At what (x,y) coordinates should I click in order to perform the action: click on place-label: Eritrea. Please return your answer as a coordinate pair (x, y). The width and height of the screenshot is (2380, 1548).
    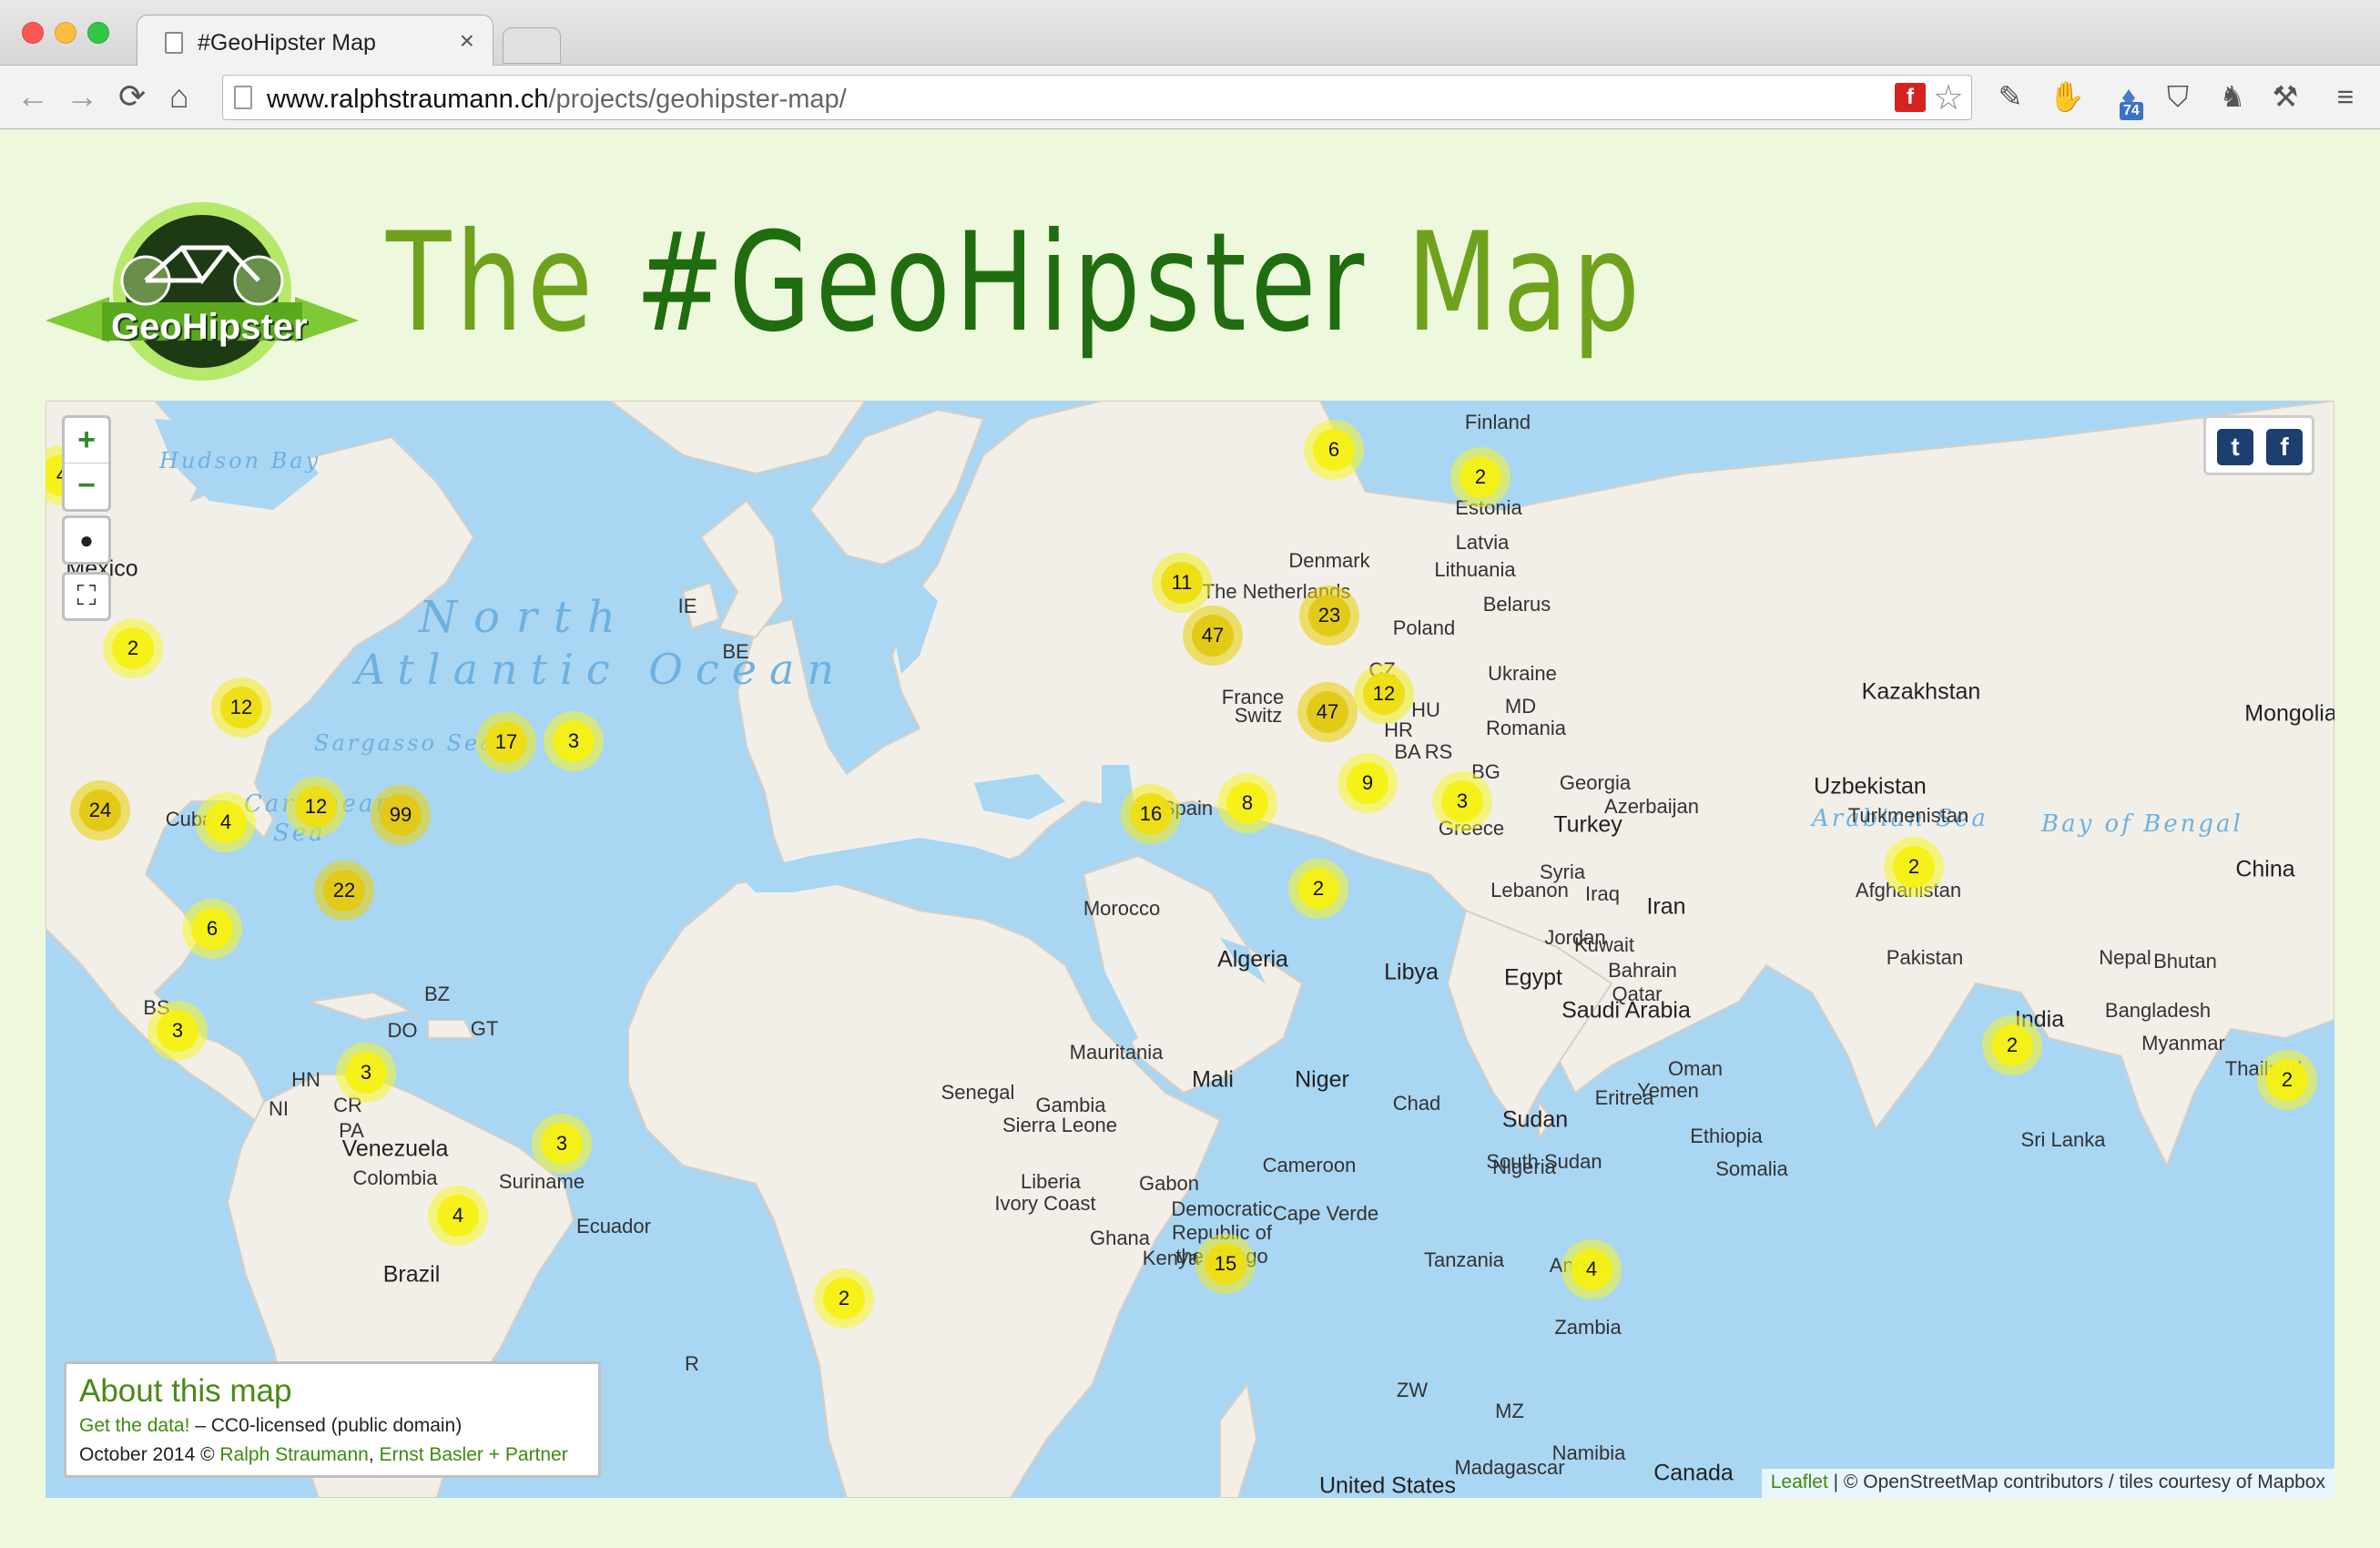
    Looking at the image, I should click on (1624, 1097).